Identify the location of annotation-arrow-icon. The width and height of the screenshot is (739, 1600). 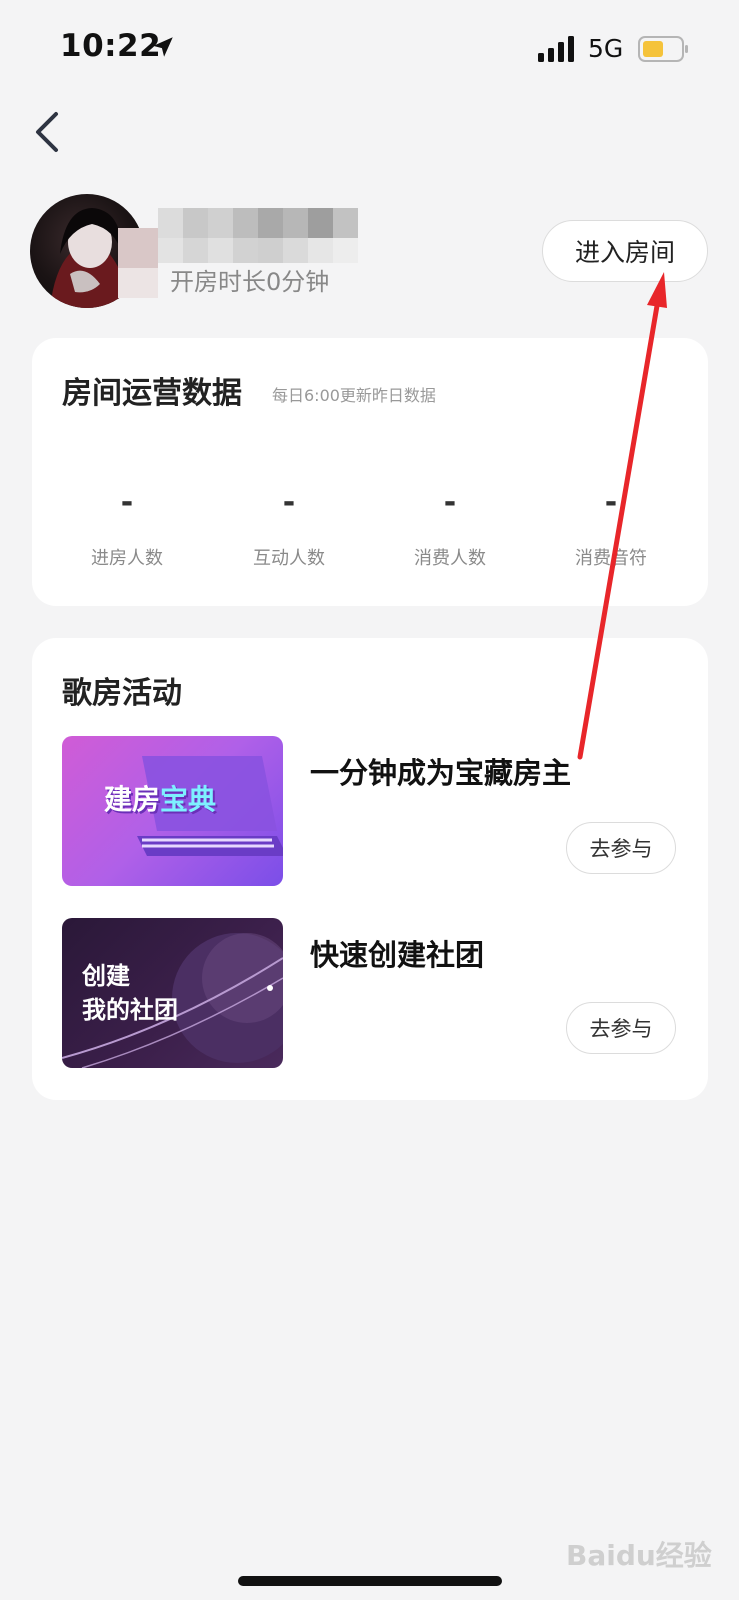
(622, 516).